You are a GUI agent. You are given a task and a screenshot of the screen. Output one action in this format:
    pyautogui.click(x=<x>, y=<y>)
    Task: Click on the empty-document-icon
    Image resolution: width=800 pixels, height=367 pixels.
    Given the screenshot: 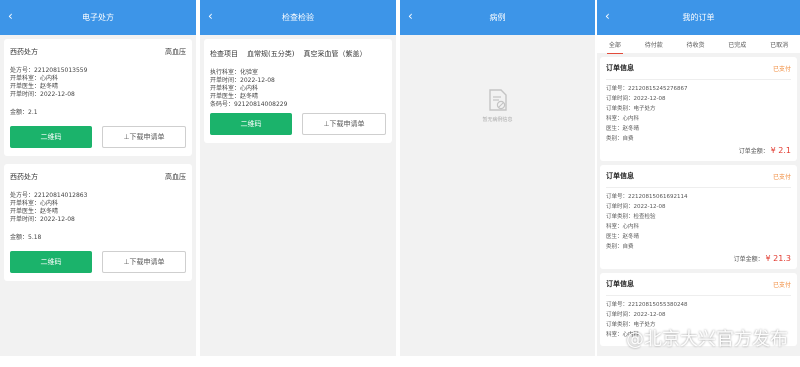 What is the action you would take?
    pyautogui.click(x=497, y=100)
    